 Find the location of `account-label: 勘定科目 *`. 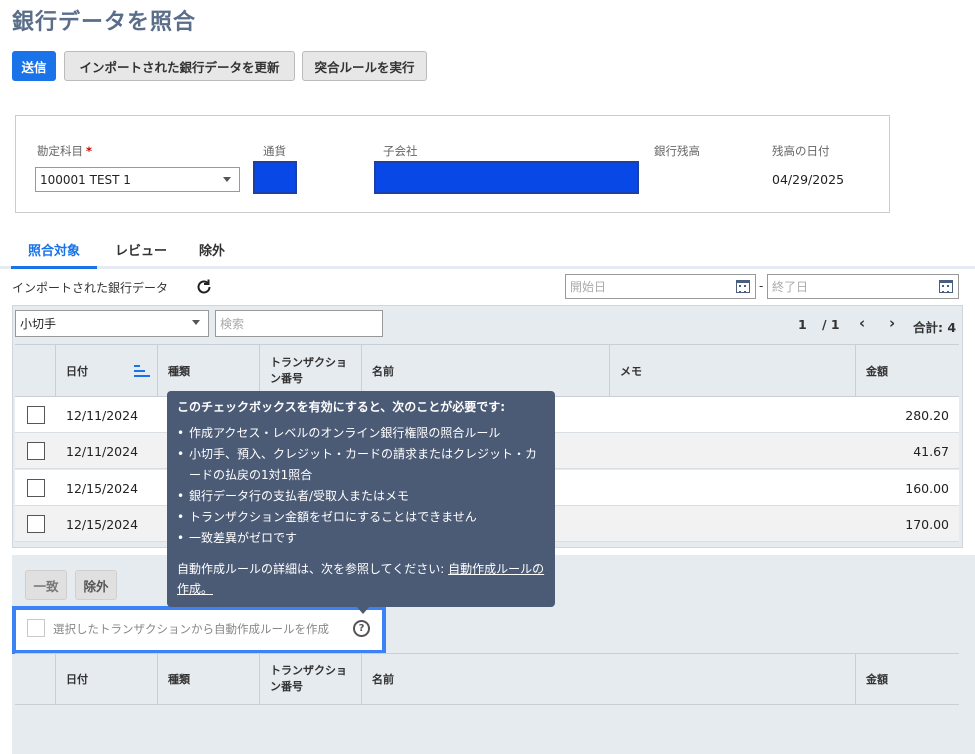

account-label: 勘定科目 * is located at coordinates (65, 151).